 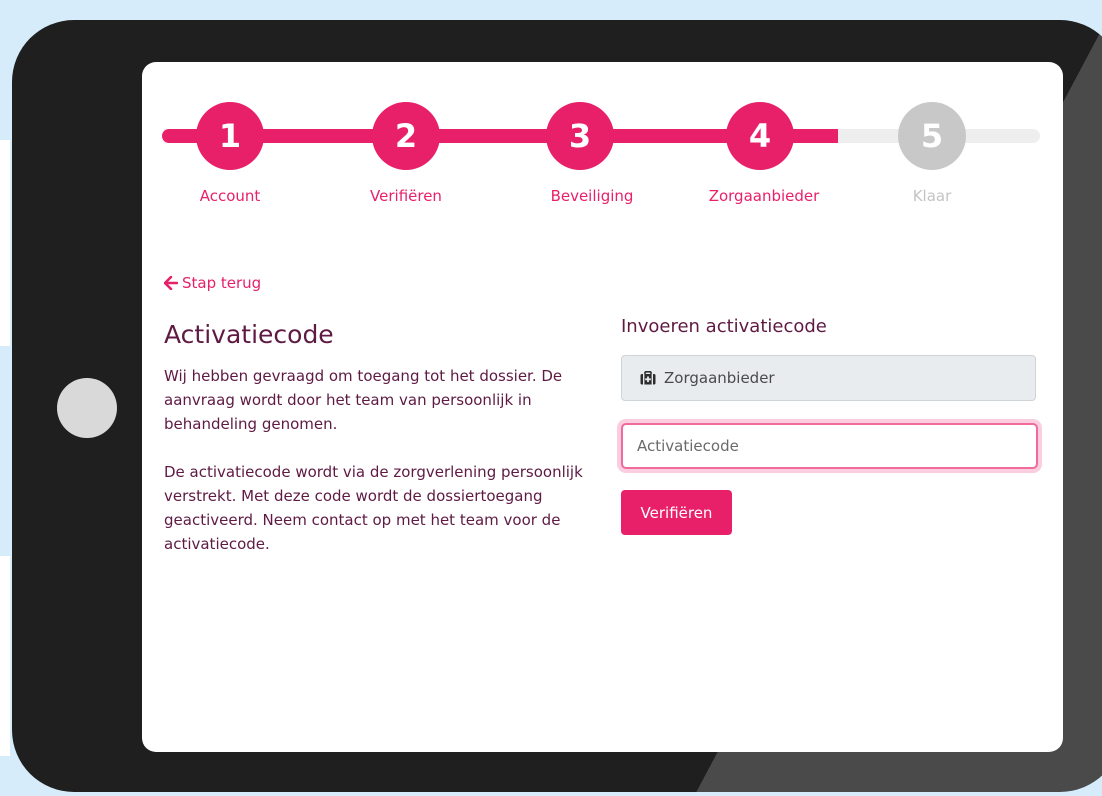 I want to click on background-panel-left-bottom, so click(x=5, y=656).